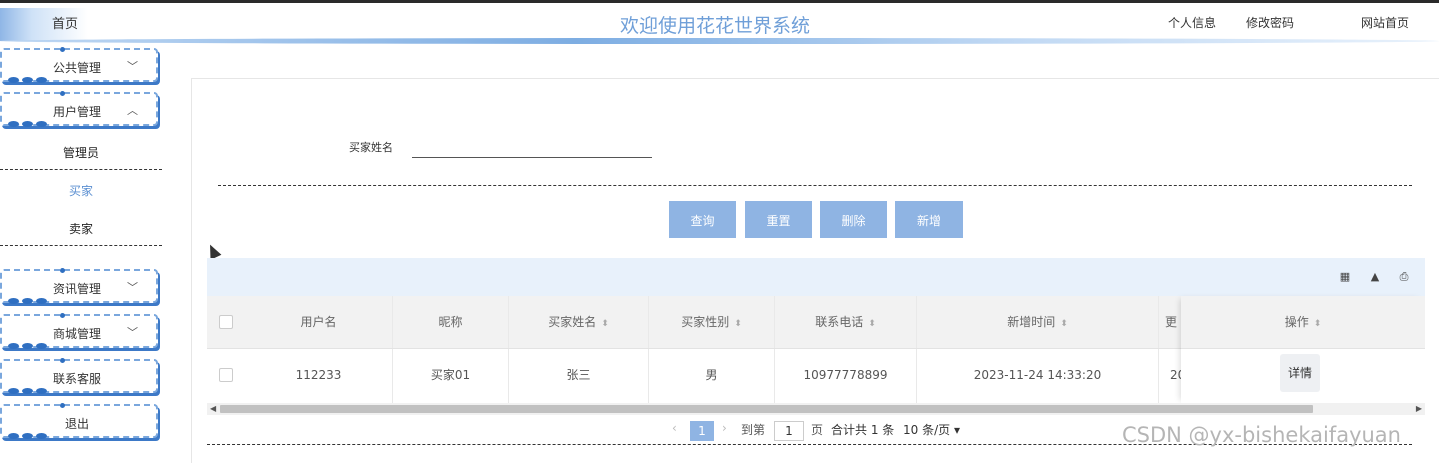 This screenshot has height=463, width=1439. I want to click on cell-buyer-name: 张三, so click(579, 376).